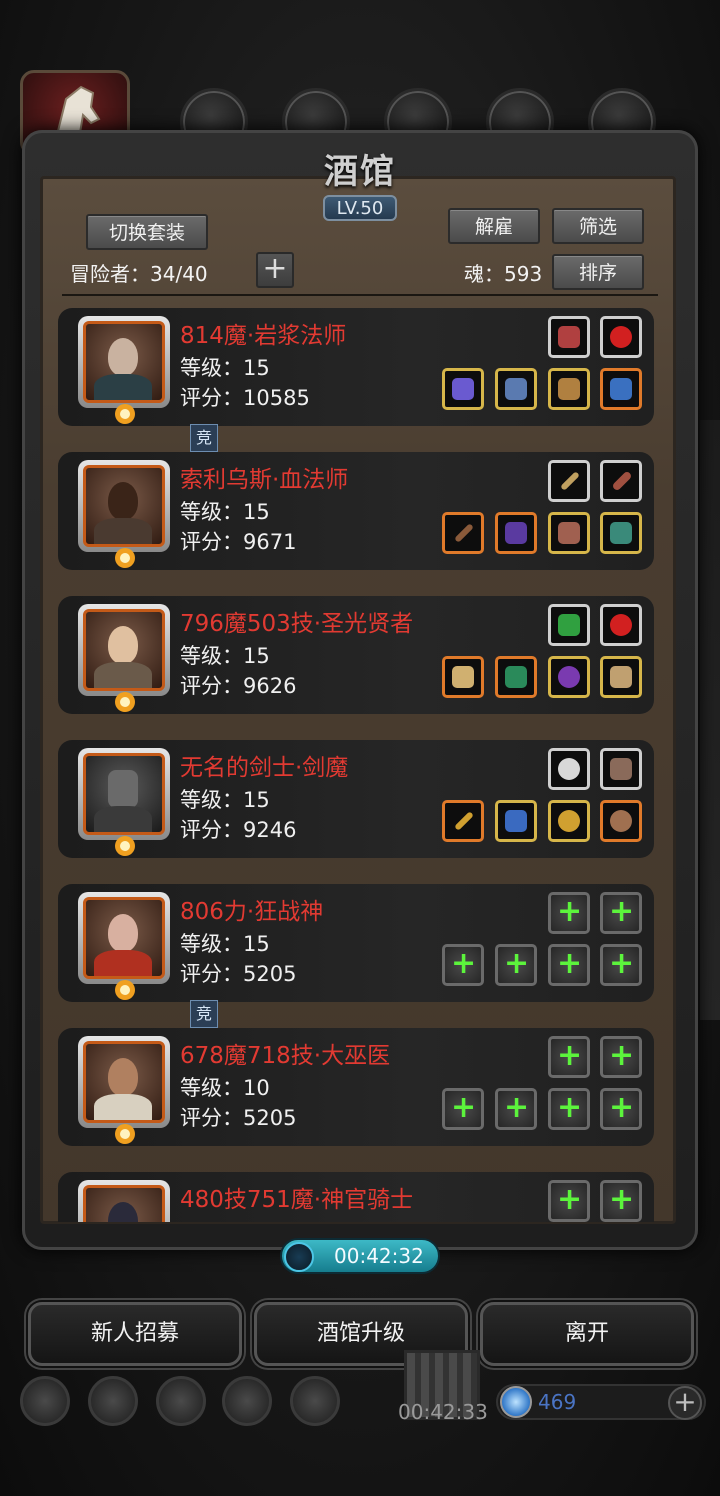 This screenshot has height=1496, width=720. What do you see at coordinates (276, 398) in the screenshot?
I see `score-value: 10585` at bounding box center [276, 398].